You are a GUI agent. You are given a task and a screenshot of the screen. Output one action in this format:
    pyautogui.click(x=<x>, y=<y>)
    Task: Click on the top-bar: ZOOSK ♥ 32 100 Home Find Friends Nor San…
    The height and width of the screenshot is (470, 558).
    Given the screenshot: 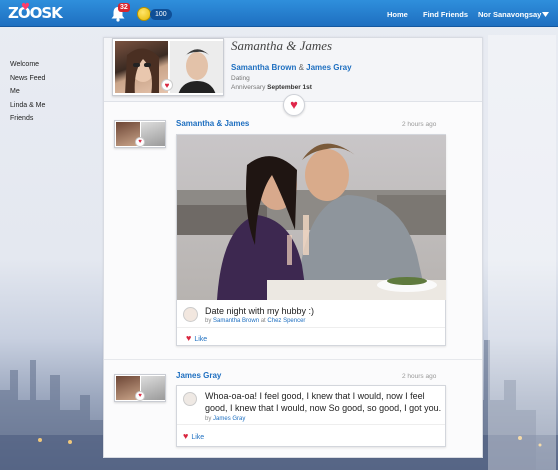 What is the action you would take?
    pyautogui.click(x=279, y=13)
    